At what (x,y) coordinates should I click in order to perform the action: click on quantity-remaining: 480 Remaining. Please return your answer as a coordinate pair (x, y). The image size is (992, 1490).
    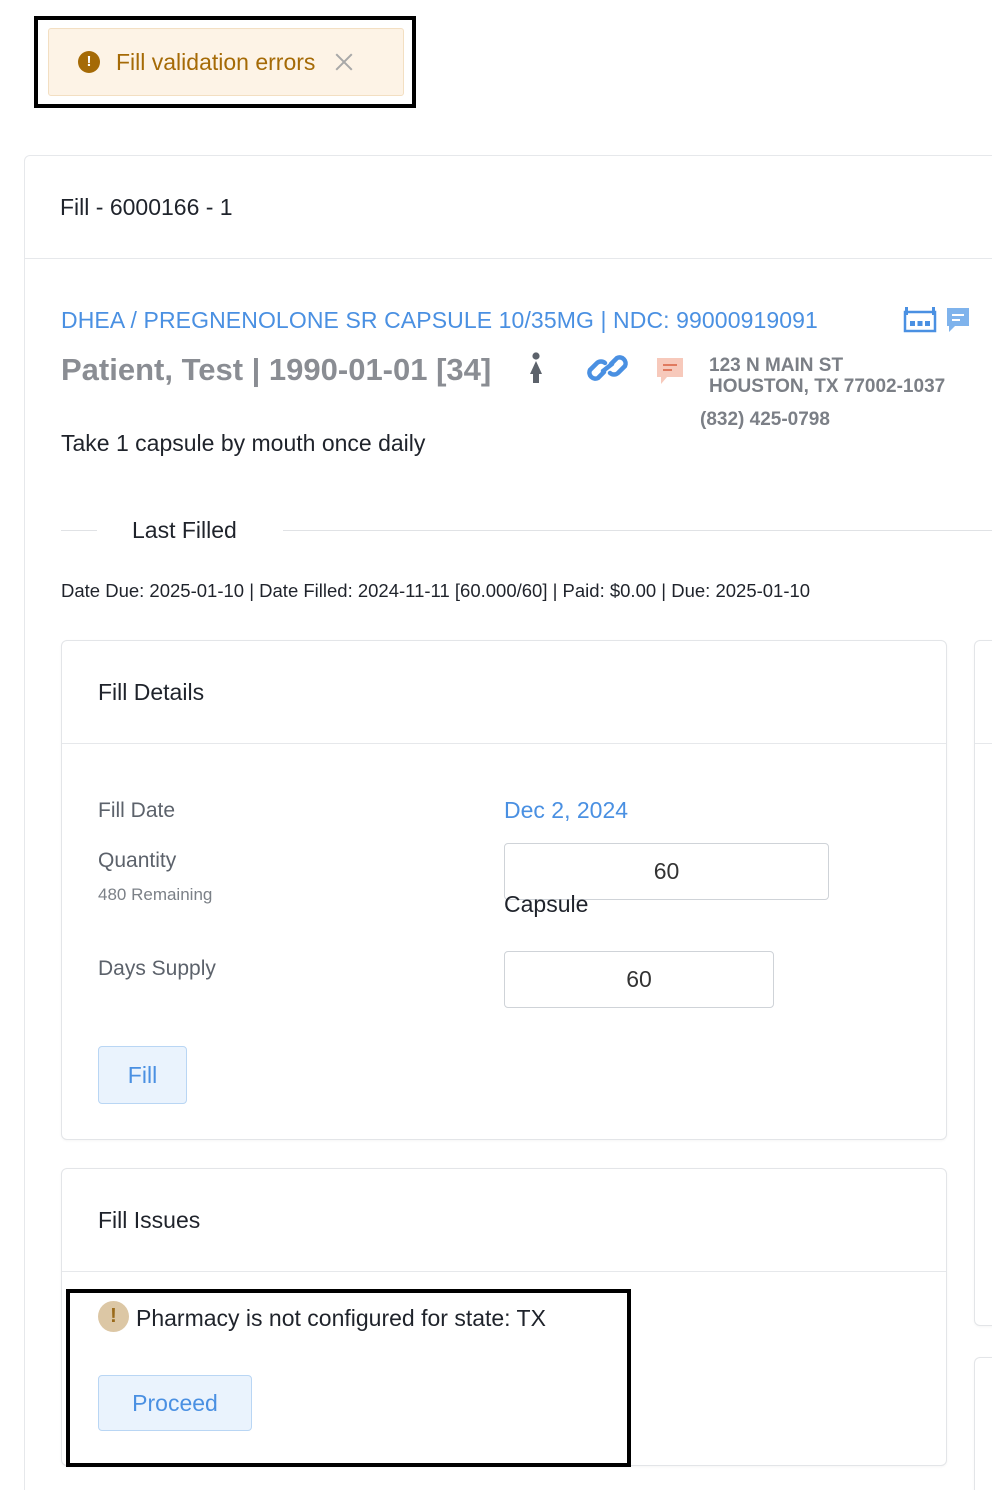
    Looking at the image, I should click on (155, 894).